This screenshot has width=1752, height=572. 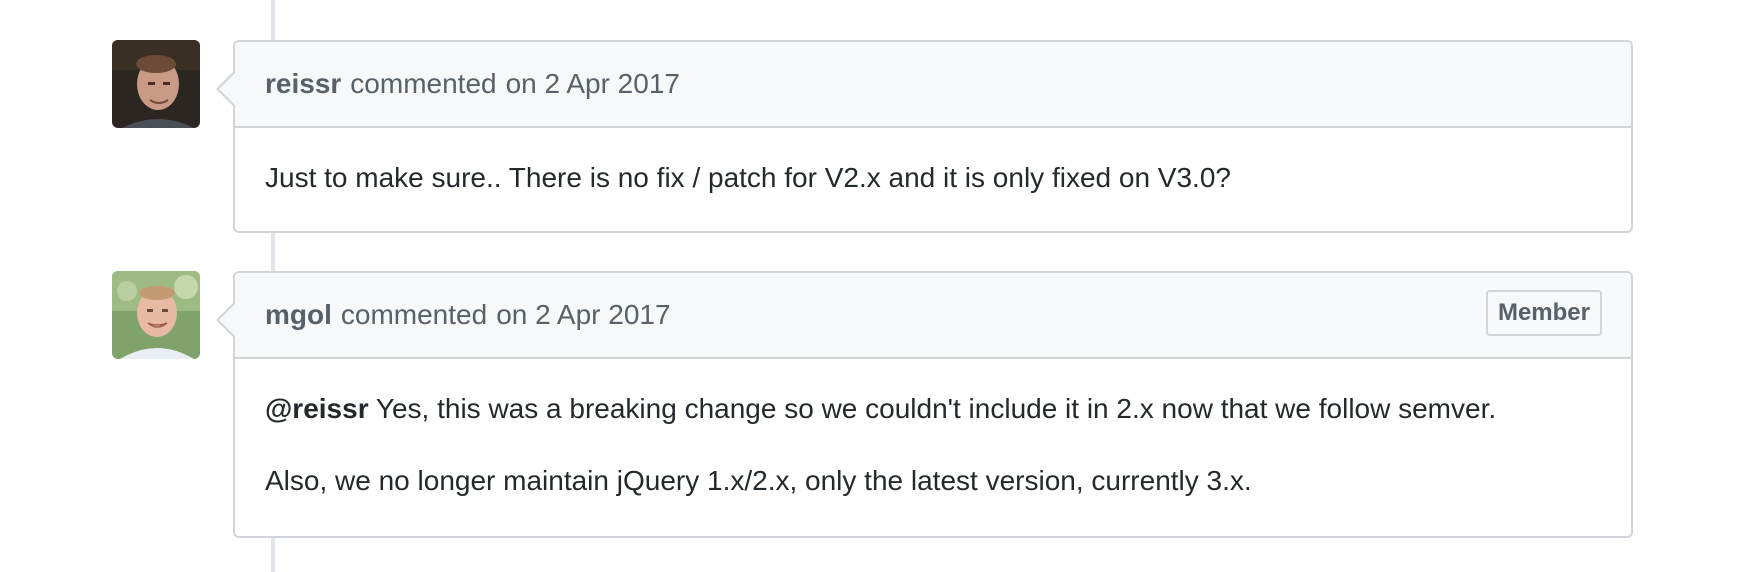 What do you see at coordinates (923, 316) in the screenshot?
I see `comment-header: mgol commented on 2 Apr 2017 Member` at bounding box center [923, 316].